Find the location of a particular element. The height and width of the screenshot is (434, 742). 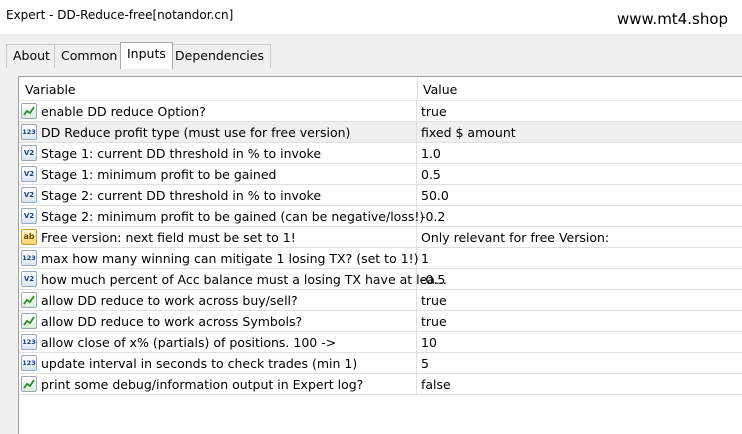

window-title: Expert - DD-Reduce-free[notandor.cn] is located at coordinates (120, 15).